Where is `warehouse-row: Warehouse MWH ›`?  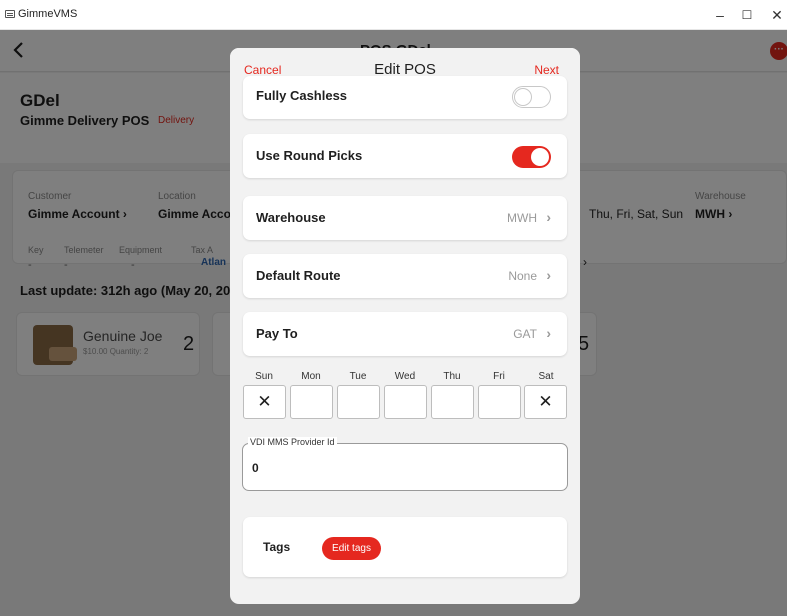 warehouse-row: Warehouse MWH › is located at coordinates (405, 218).